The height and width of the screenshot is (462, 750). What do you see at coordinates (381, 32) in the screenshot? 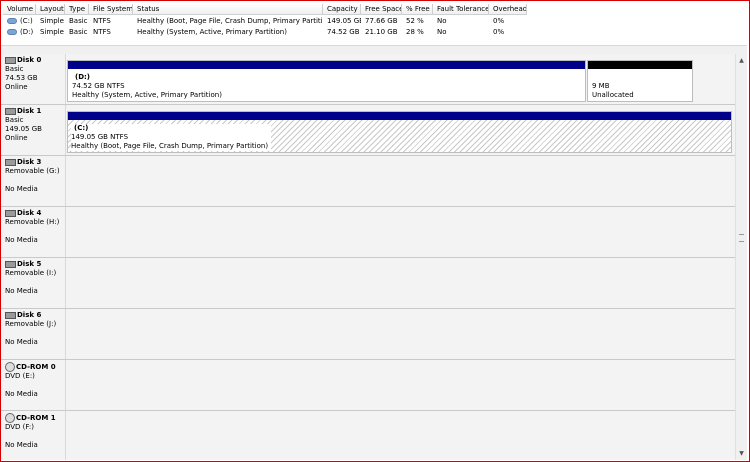
I see `cell-free-space: 21.10 GB` at bounding box center [381, 32].